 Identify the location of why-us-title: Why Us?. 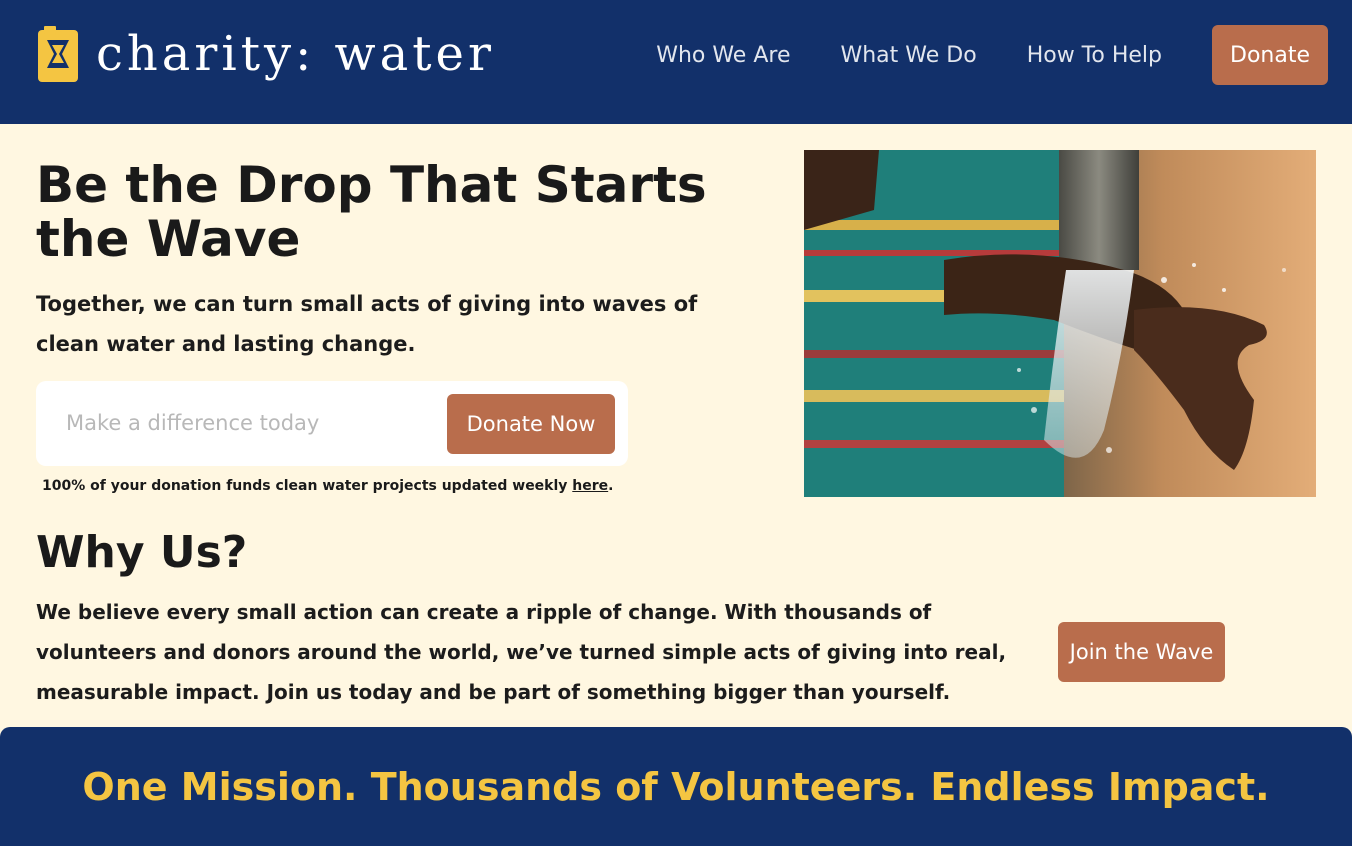
(142, 552).